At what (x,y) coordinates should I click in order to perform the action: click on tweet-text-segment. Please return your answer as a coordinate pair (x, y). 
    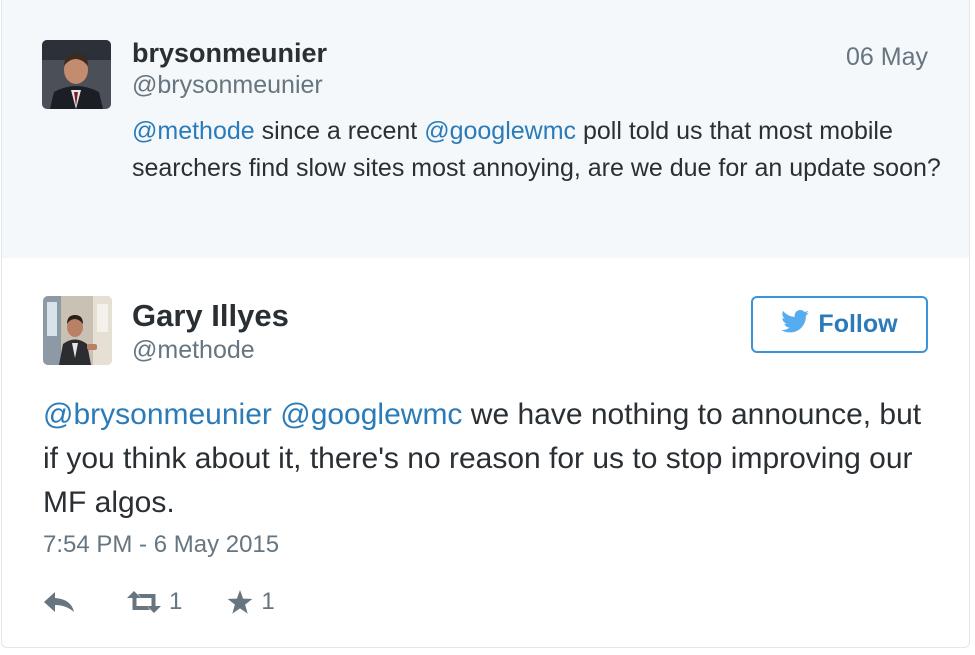
    Looking at the image, I should click on (276, 414).